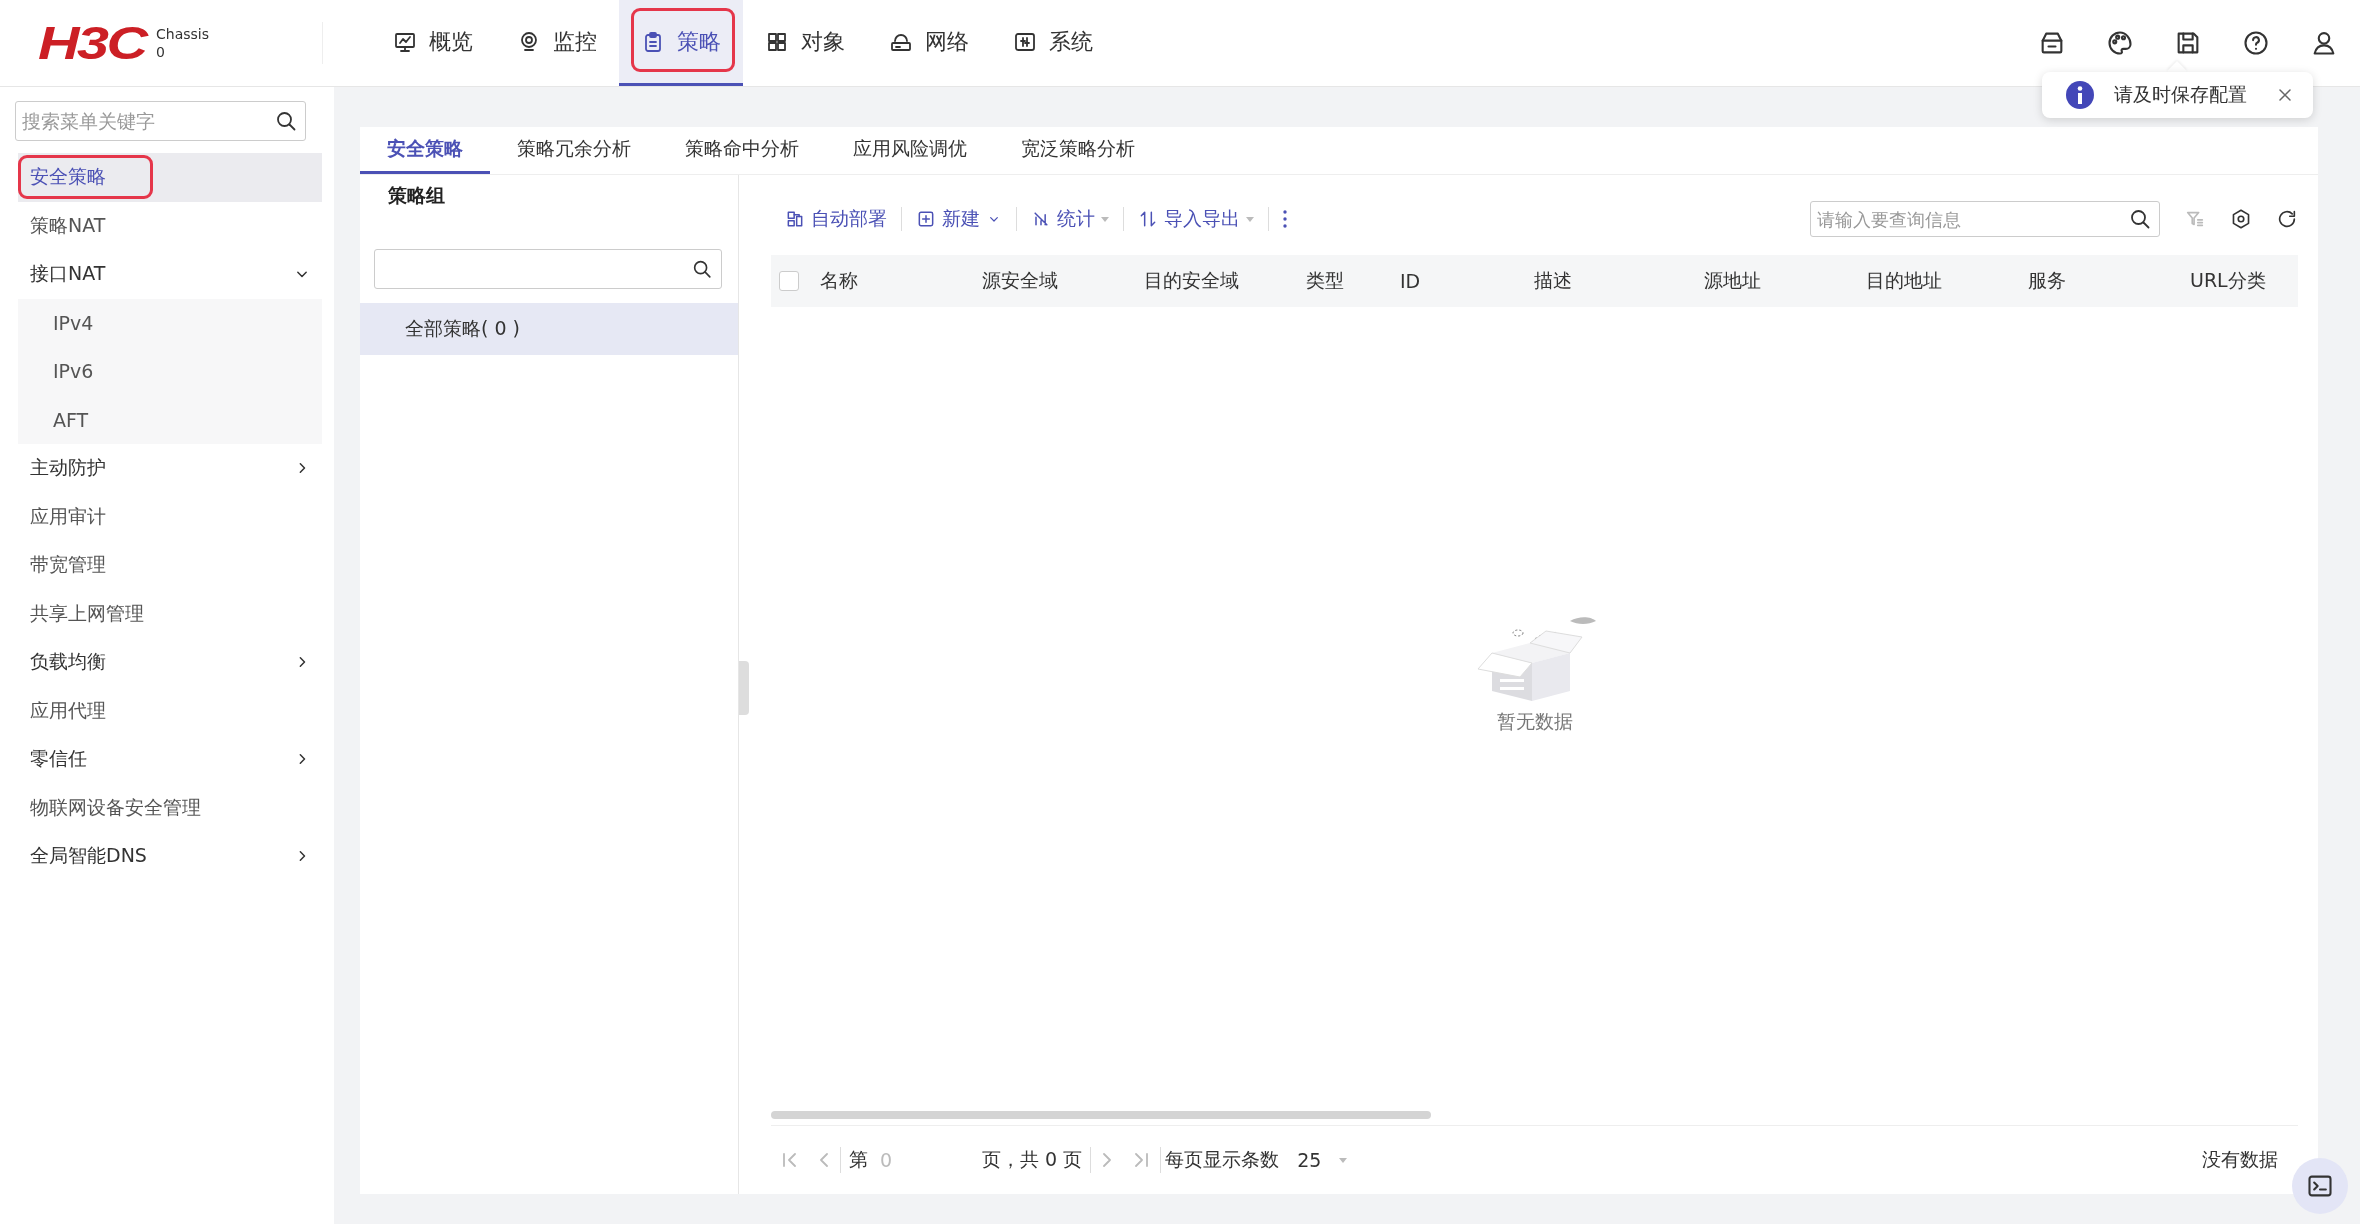 This screenshot has height=1224, width=2360. What do you see at coordinates (1411, 281) in the screenshot?
I see `column-header: ID` at bounding box center [1411, 281].